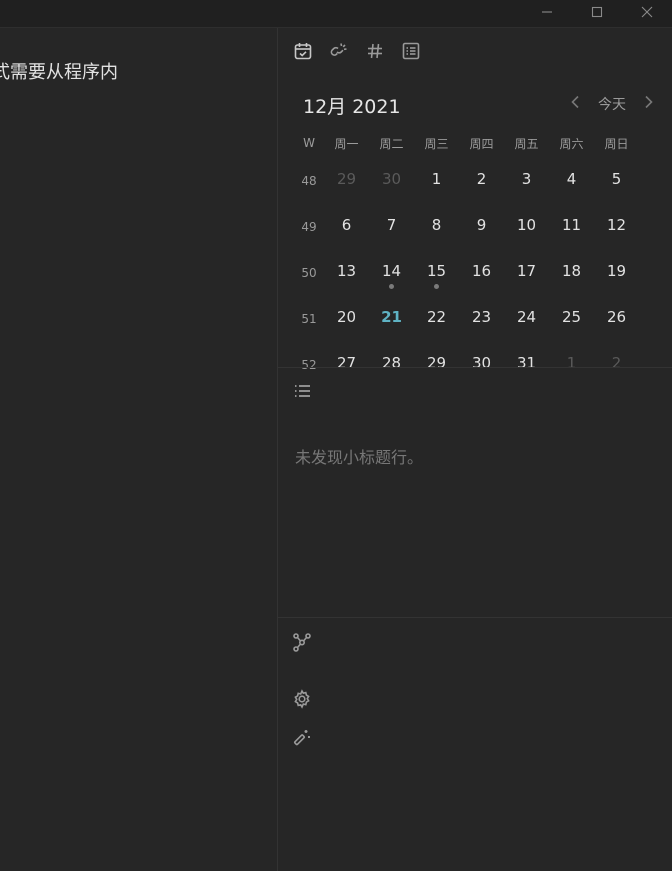 The height and width of the screenshot is (871, 672). Describe the element at coordinates (302, 699) in the screenshot. I see `settings-icon` at that location.